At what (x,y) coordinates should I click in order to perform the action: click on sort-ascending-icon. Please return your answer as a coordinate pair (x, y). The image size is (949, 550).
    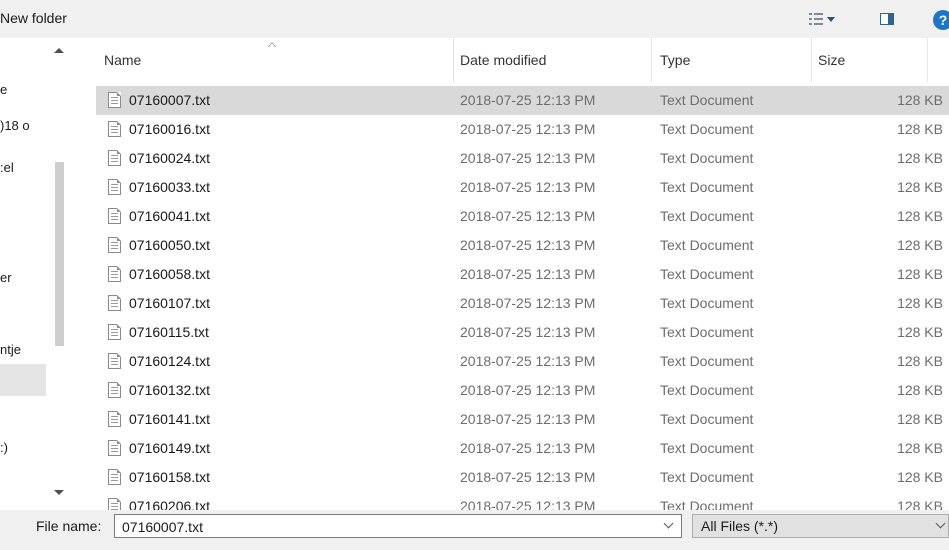
    Looking at the image, I should click on (272, 44).